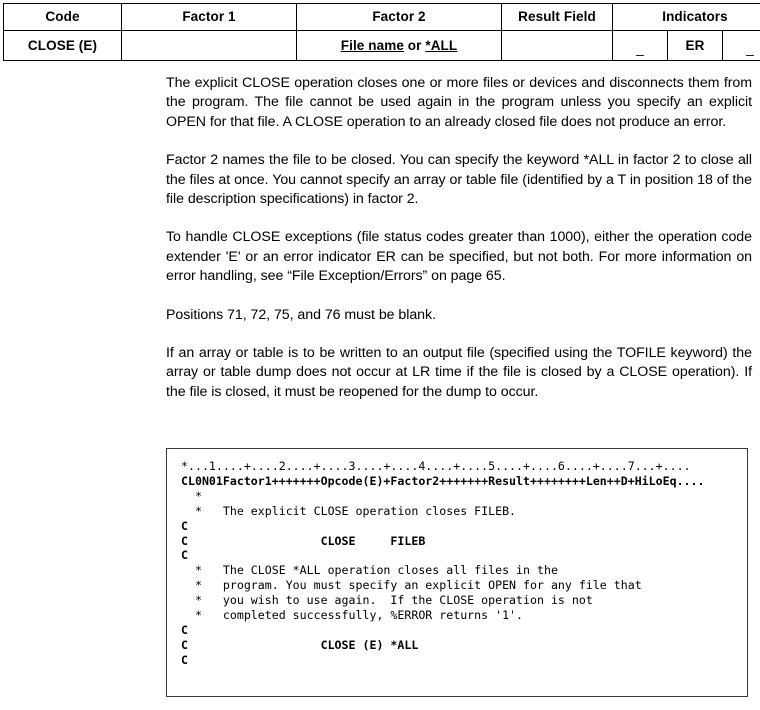 Image resolution: width=760 pixels, height=710 pixels. Describe the element at coordinates (741, 45) in the screenshot. I see `cell-indicator-3: _` at that location.